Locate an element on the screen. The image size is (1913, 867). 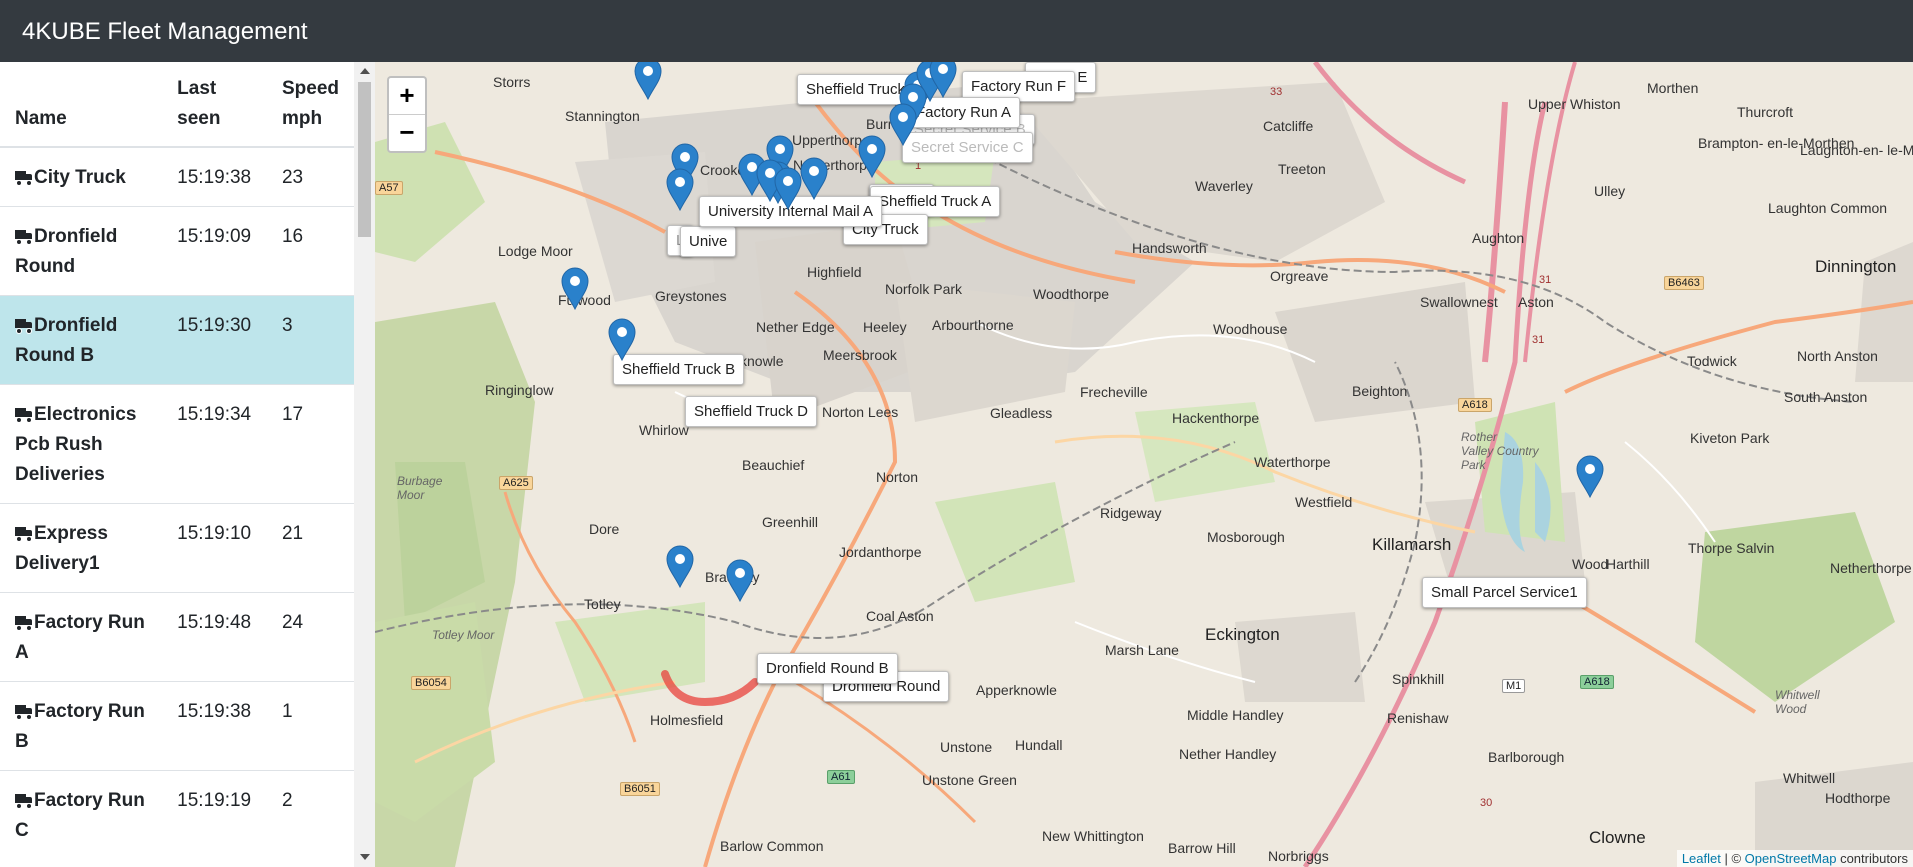
road-label: A618 is located at coordinates (1475, 405).